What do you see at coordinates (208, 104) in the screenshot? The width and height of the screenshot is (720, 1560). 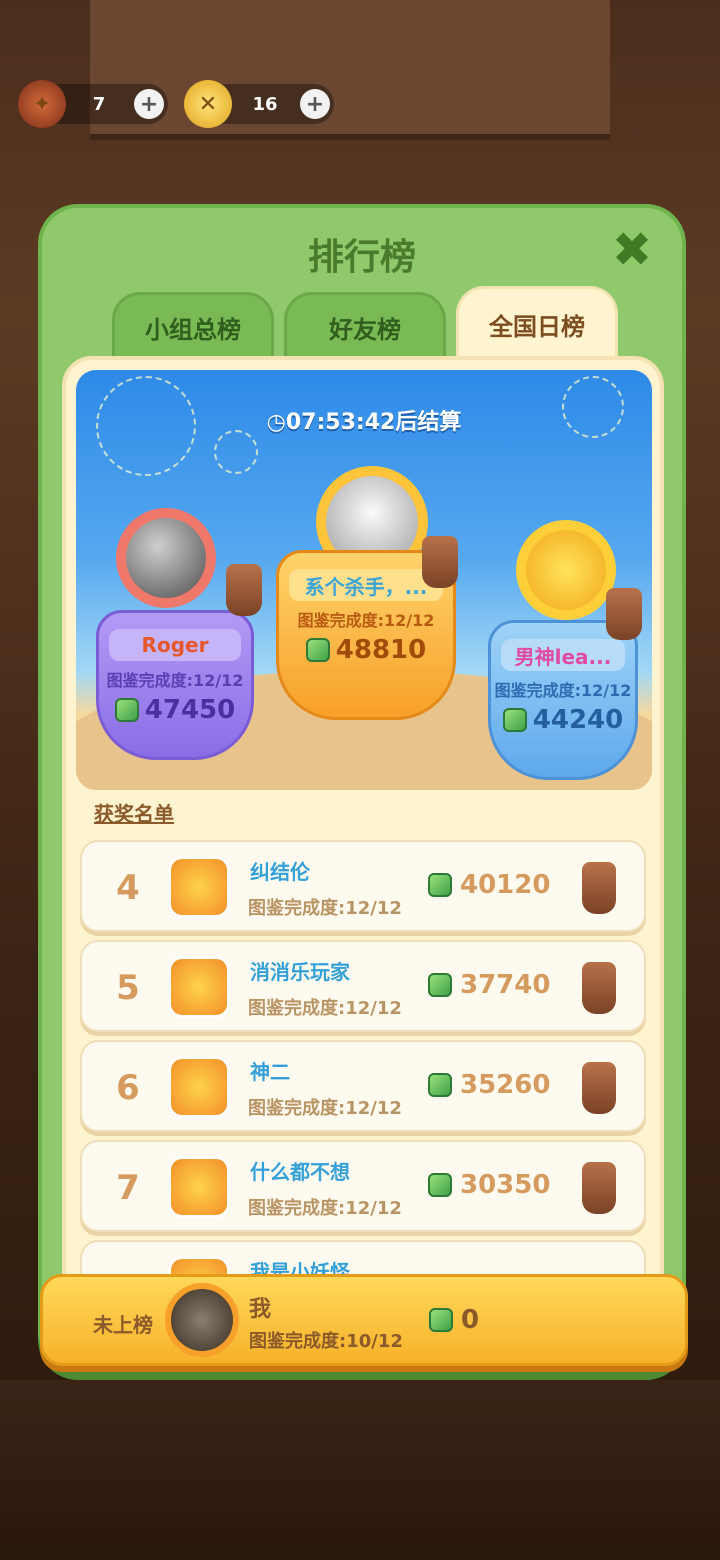 I see `coin-icon: ✕` at bounding box center [208, 104].